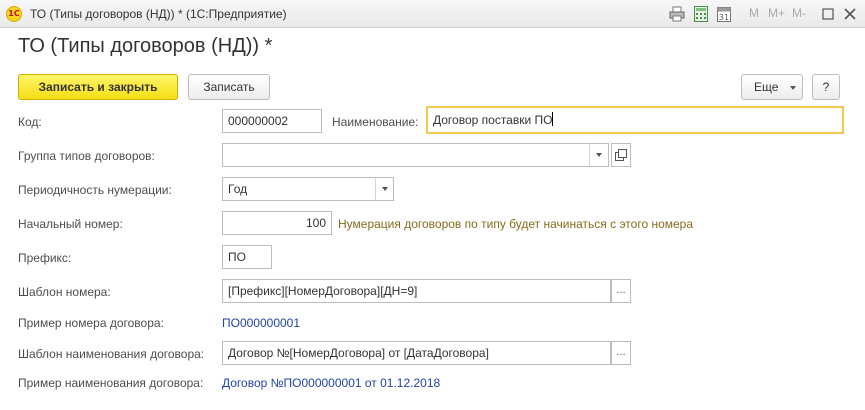  What do you see at coordinates (776, 13) in the screenshot?
I see `memory-add-button: M+` at bounding box center [776, 13].